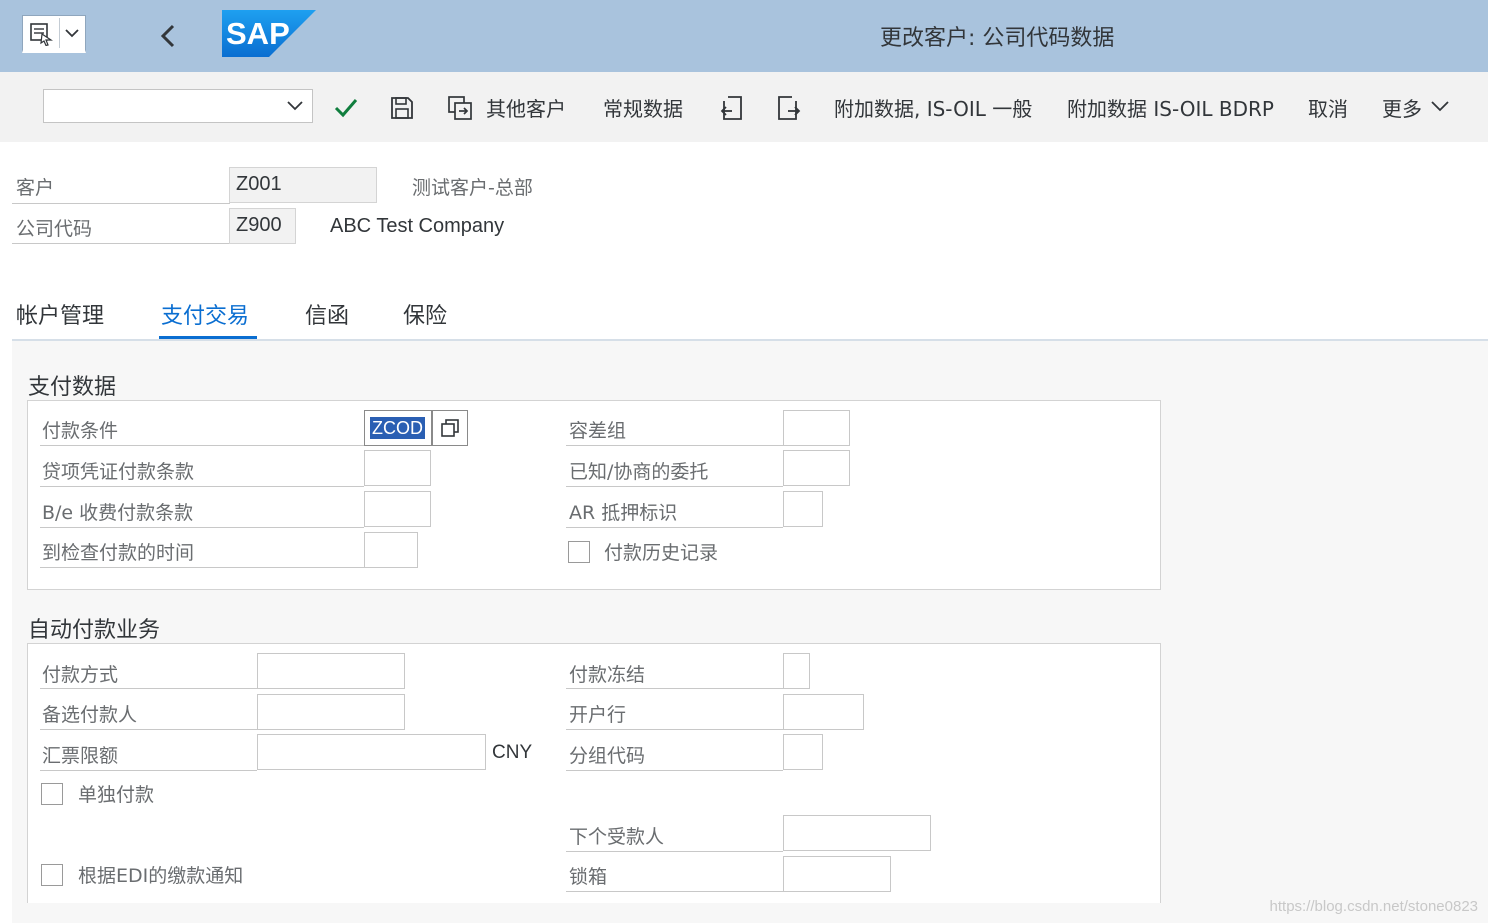  What do you see at coordinates (205, 314) in the screenshot?
I see `tab-payment-transactions: 支付交易` at bounding box center [205, 314].